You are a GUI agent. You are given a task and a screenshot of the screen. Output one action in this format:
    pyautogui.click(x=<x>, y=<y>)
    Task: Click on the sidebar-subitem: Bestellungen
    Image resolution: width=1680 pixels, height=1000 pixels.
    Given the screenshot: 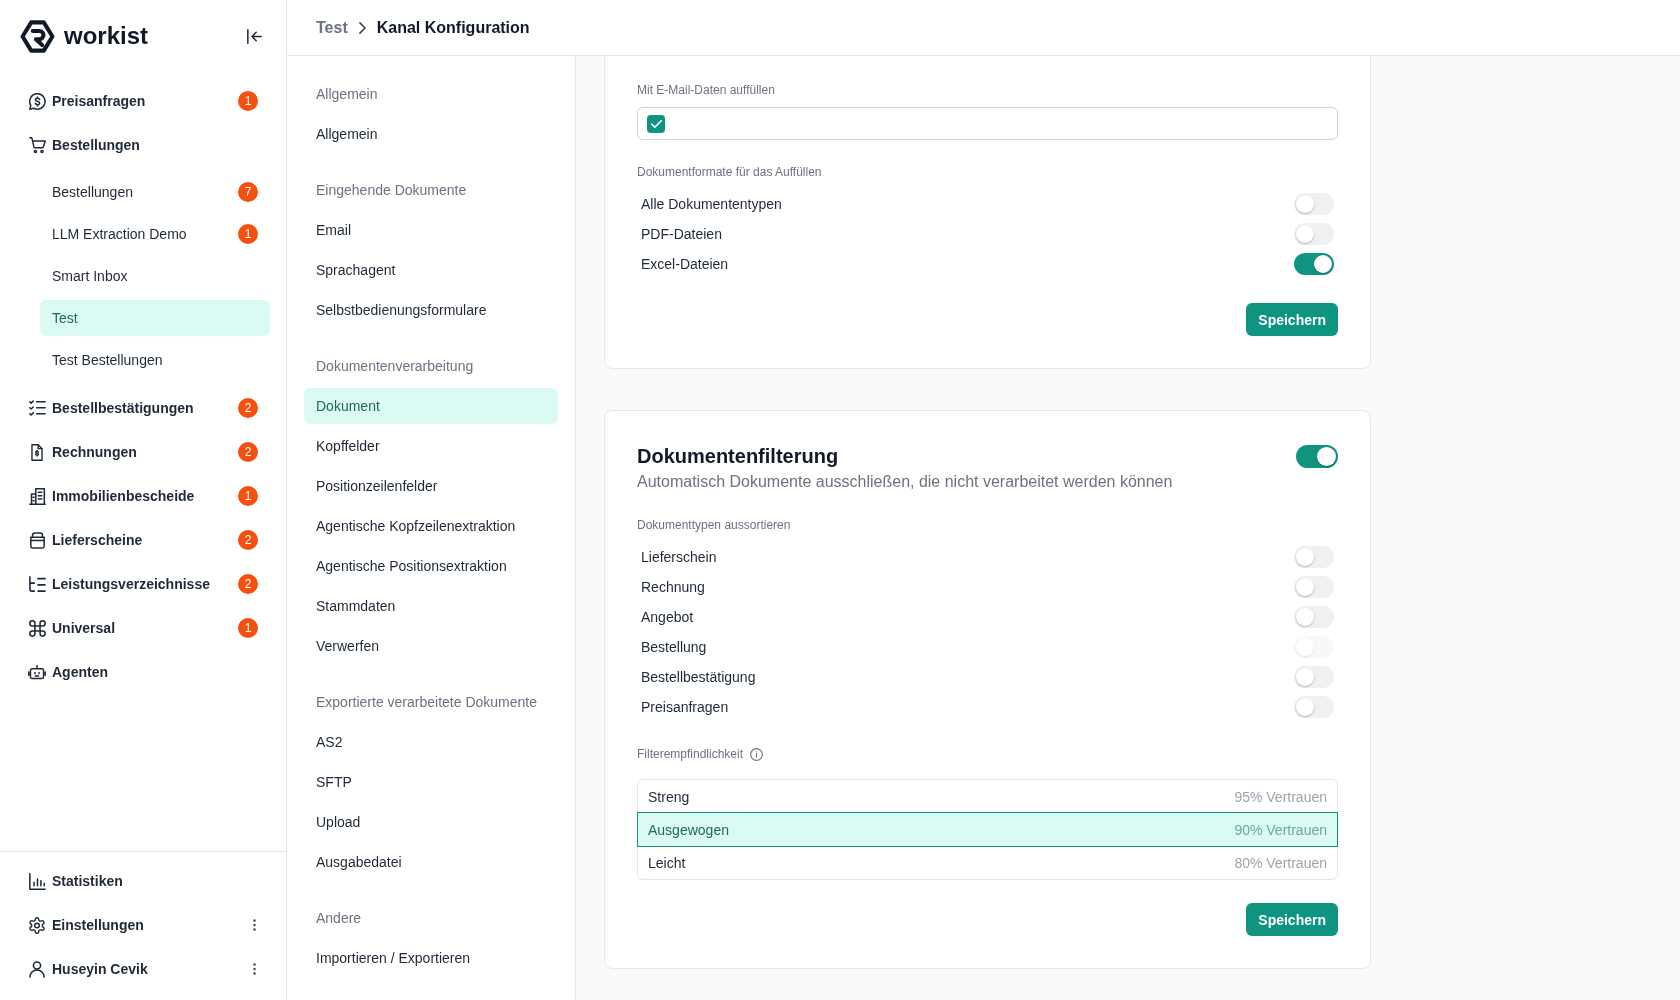 What is the action you would take?
    pyautogui.click(x=137, y=192)
    